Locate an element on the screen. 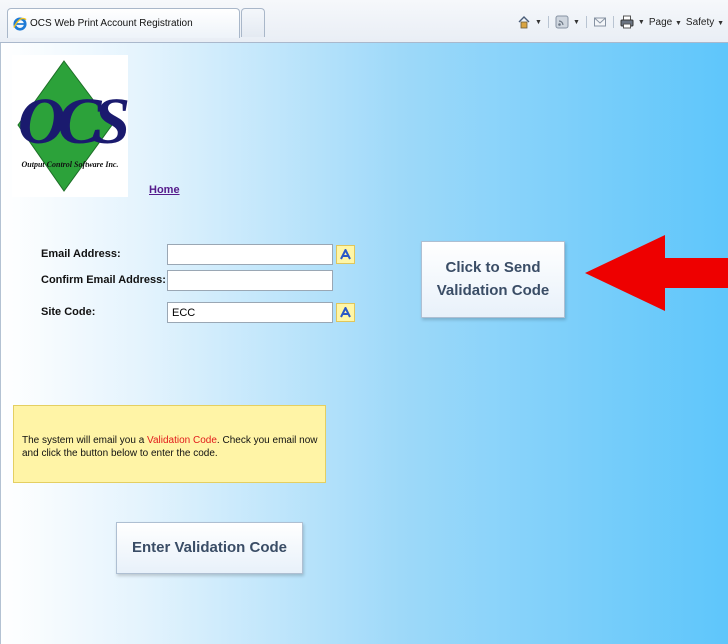 This screenshot has width=728, height=644. home-link: Home is located at coordinates (164, 190).